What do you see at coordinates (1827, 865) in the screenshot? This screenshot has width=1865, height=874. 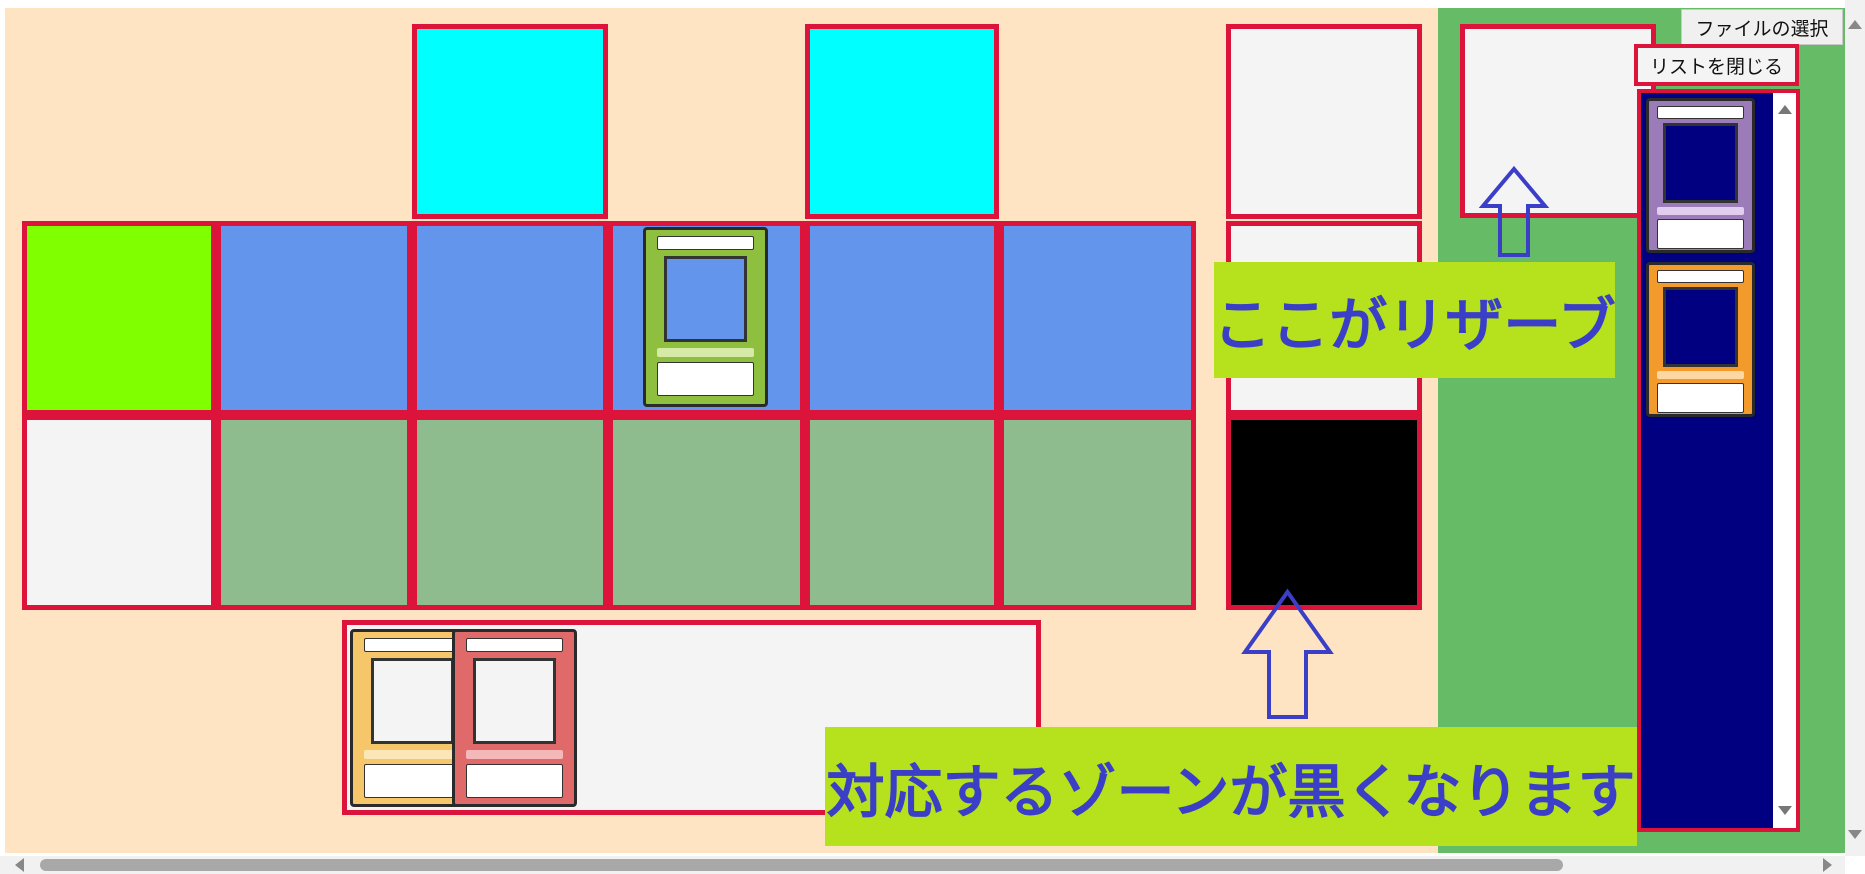 I see `scroll-right-icon` at bounding box center [1827, 865].